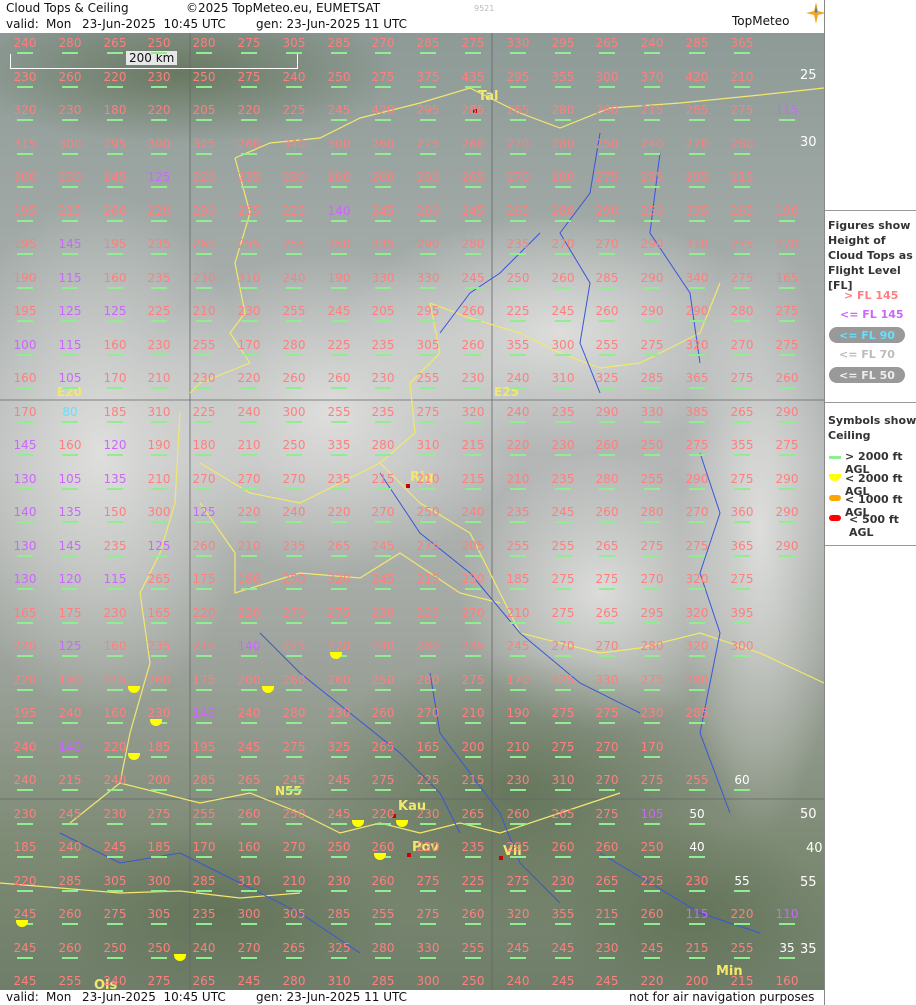 This screenshot has width=916, height=1005. I want to click on fl-figure: 210, so click(473, 715).